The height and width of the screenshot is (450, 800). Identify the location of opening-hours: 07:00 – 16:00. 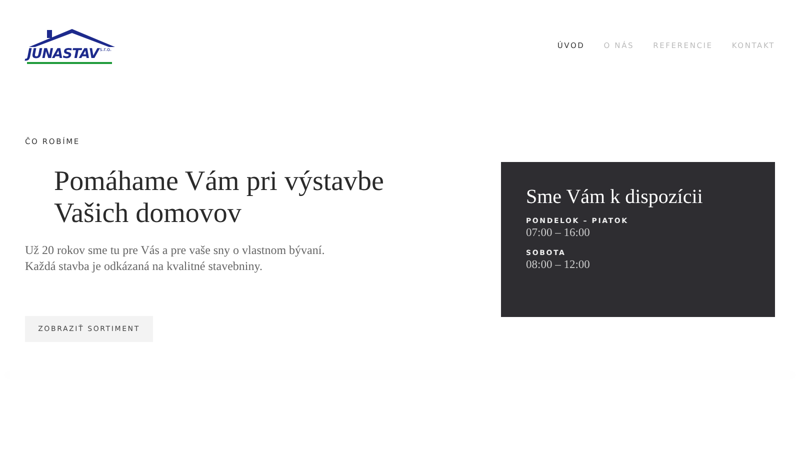
(558, 233).